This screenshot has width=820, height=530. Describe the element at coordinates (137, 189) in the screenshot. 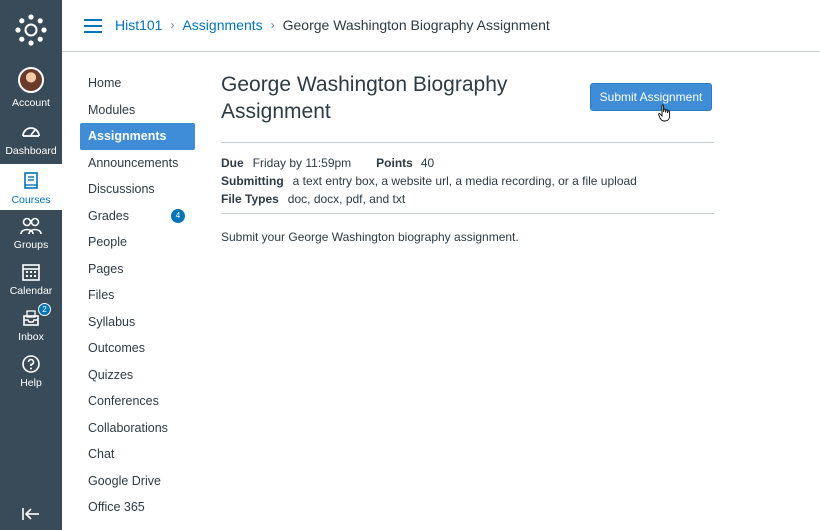

I see `course-nav-discussions: Discussions` at that location.